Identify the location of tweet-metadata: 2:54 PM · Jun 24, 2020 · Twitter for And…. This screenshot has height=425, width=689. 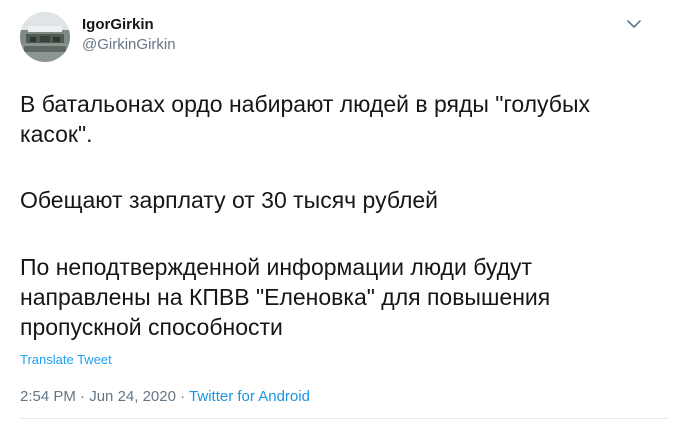
(165, 397).